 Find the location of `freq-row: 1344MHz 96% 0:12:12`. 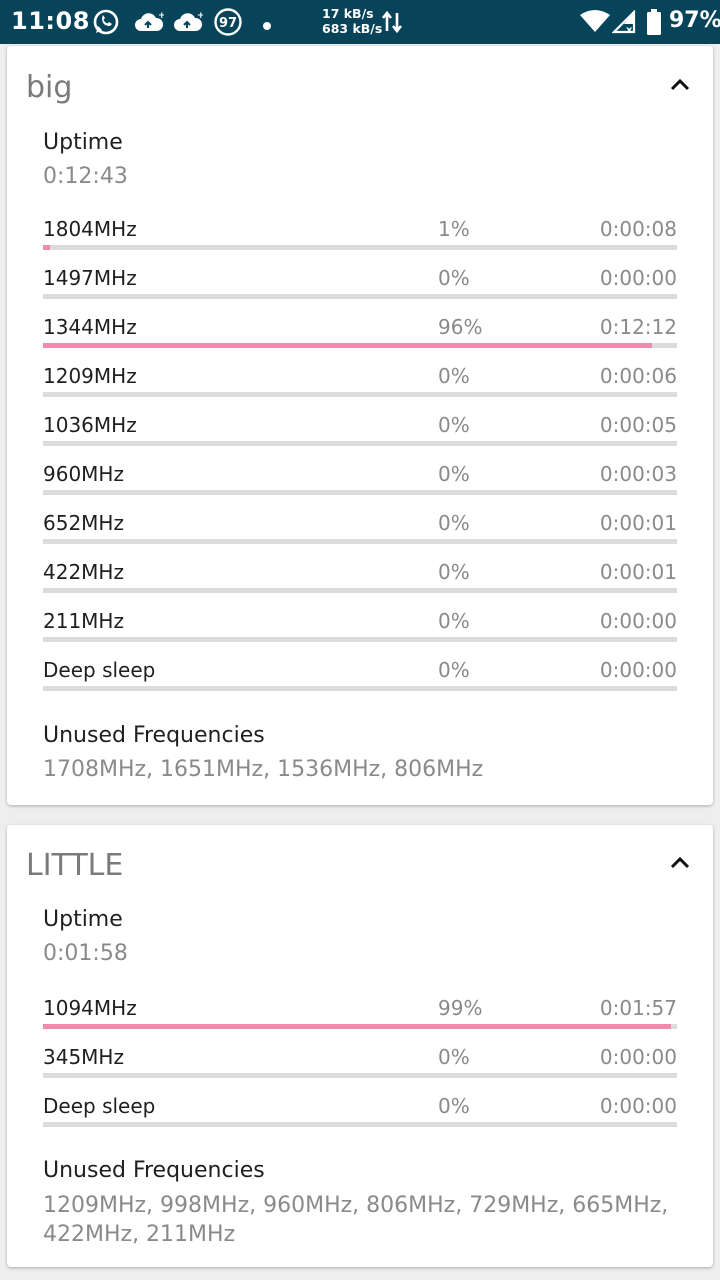

freq-row: 1344MHz 96% 0:12:12 is located at coordinates (360, 331).